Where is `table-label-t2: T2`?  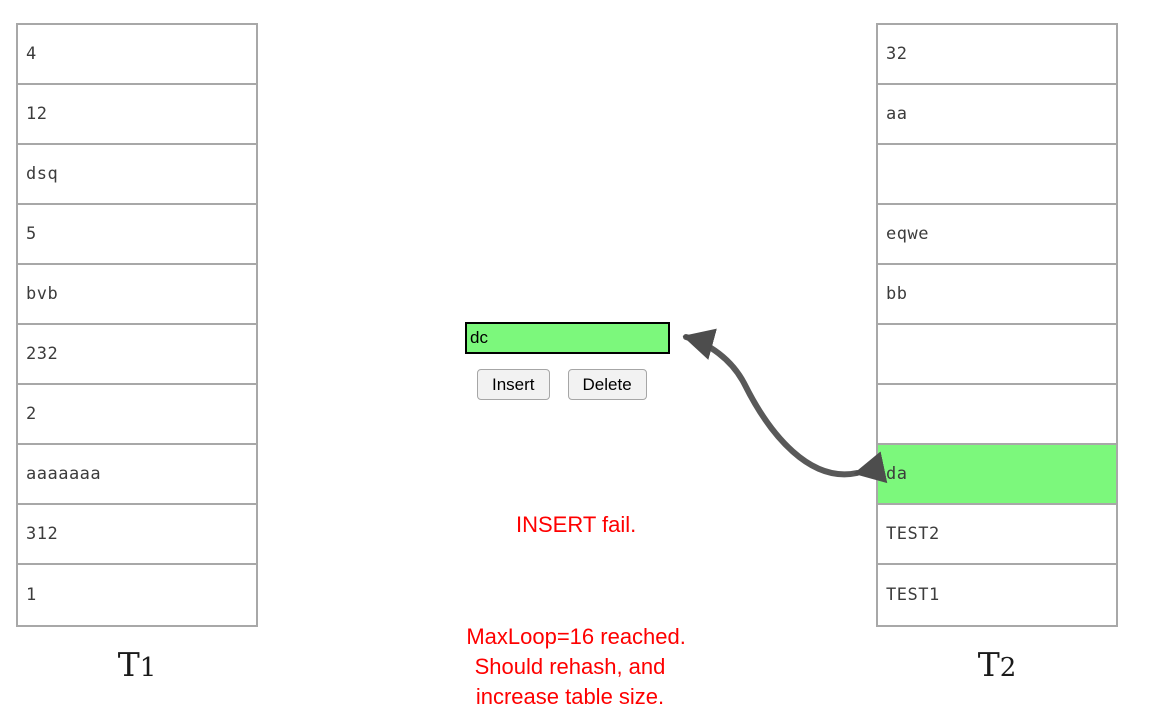
table-label-t2: T2 is located at coordinates (997, 664).